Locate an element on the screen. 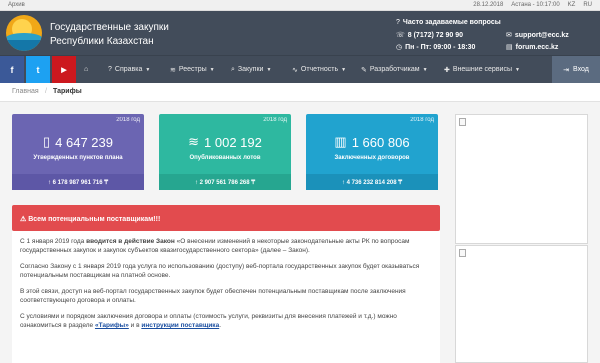  chart-icon: ∿ is located at coordinates (295, 70).